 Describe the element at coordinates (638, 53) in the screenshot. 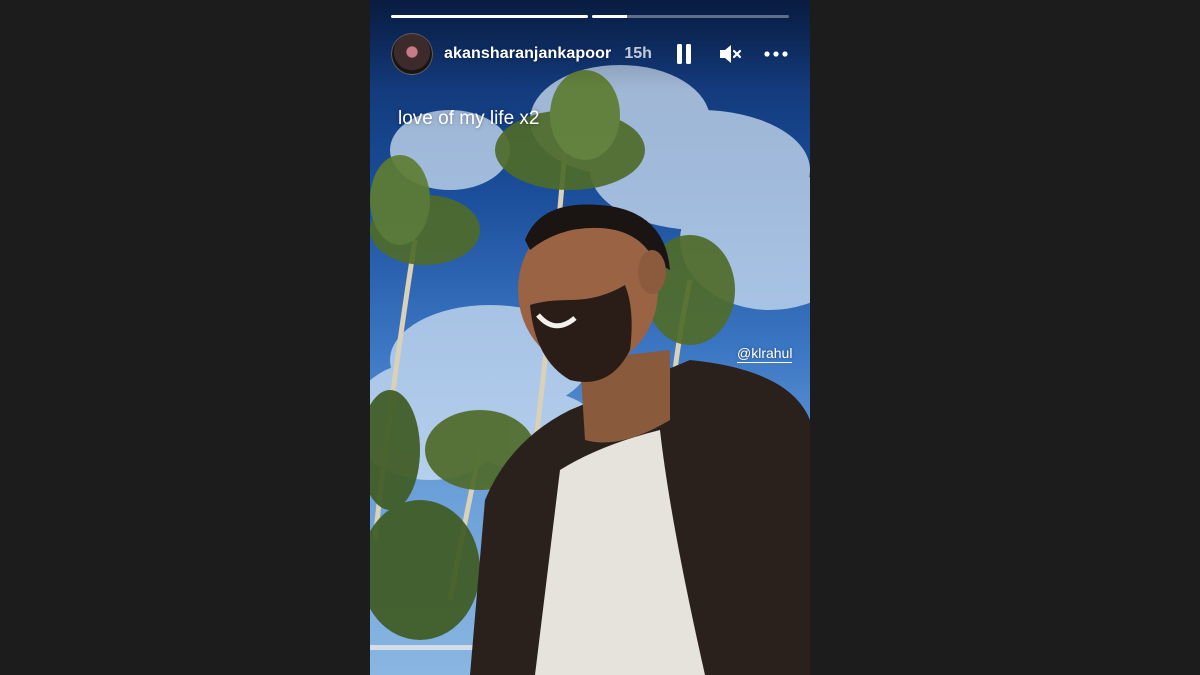

I see `timestamp: 15h` at that location.